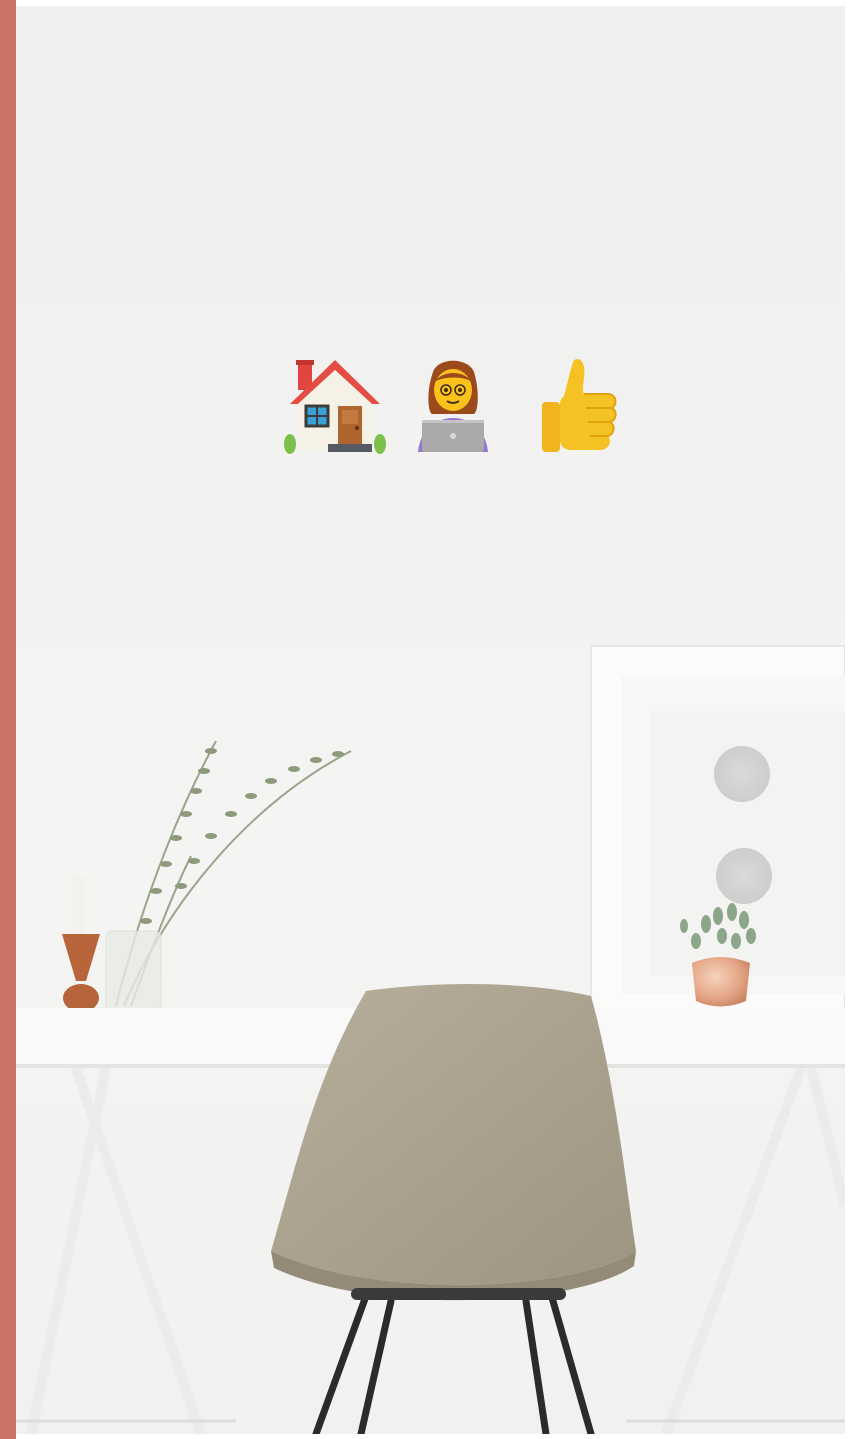 This screenshot has width=852, height=1439. Describe the element at coordinates (335, 407) in the screenshot. I see `house-icon` at that location.